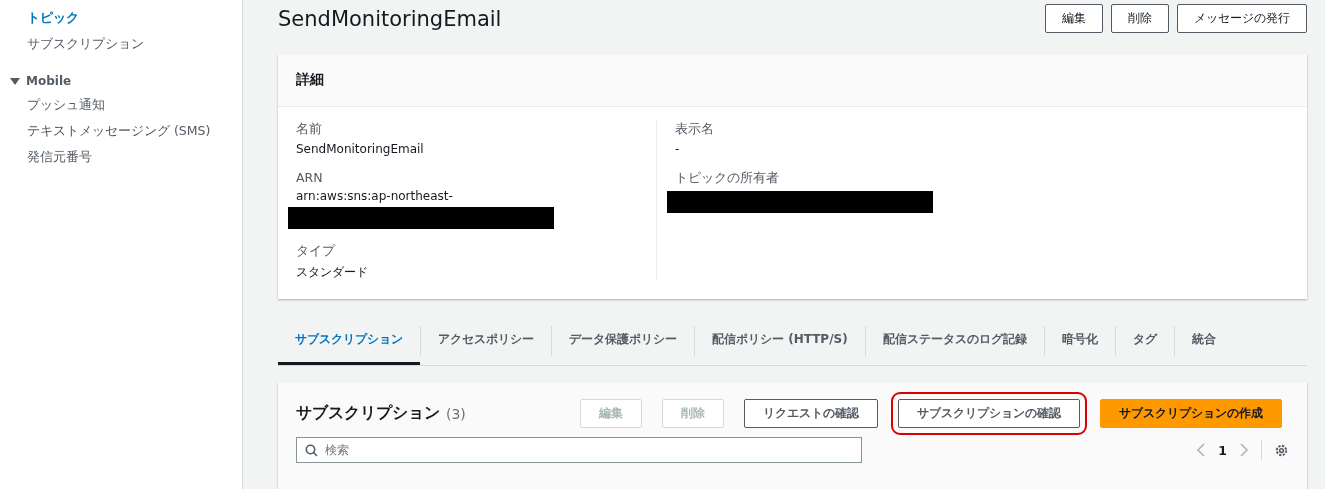  What do you see at coordinates (1203, 341) in the screenshot?
I see `tab: 統合` at bounding box center [1203, 341].